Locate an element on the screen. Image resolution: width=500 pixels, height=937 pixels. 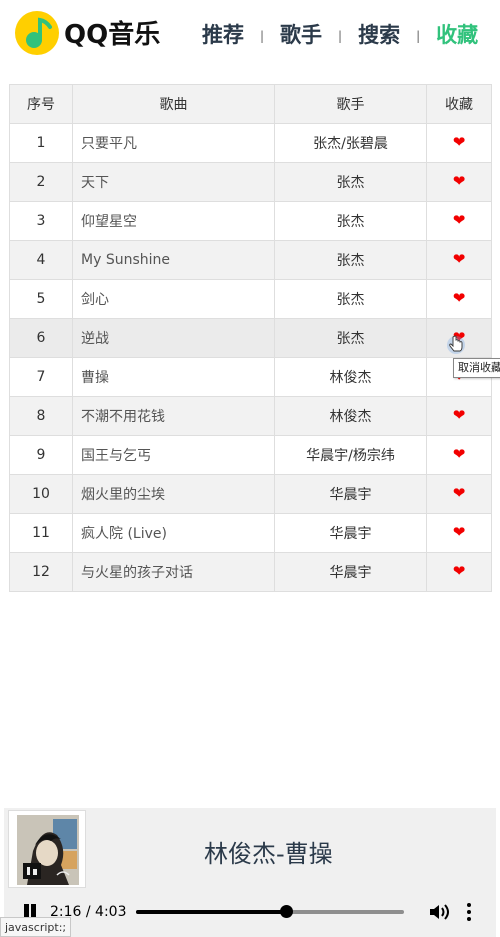
table-row: 7曹操林俊杰❤ is located at coordinates (250, 377).